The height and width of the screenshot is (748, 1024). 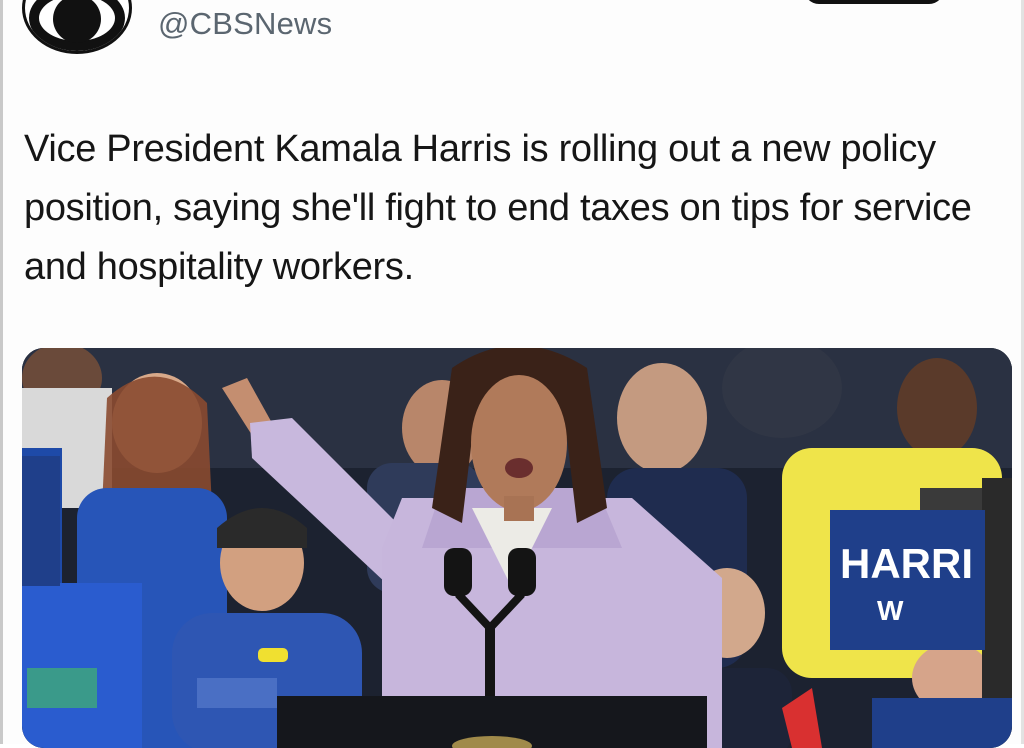 I want to click on cbs-eye-logo-icon, so click(x=77, y=27).